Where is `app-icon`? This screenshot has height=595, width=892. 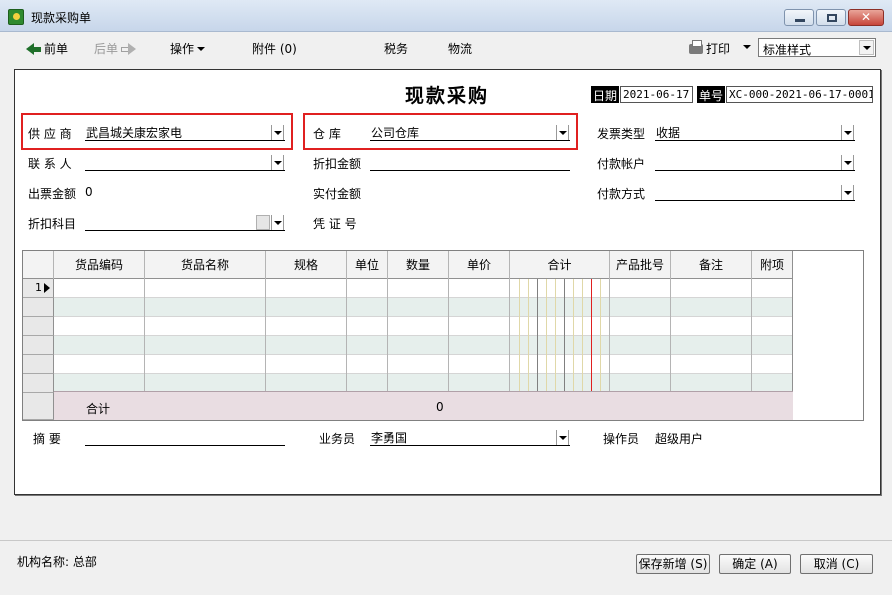
app-icon is located at coordinates (16, 17).